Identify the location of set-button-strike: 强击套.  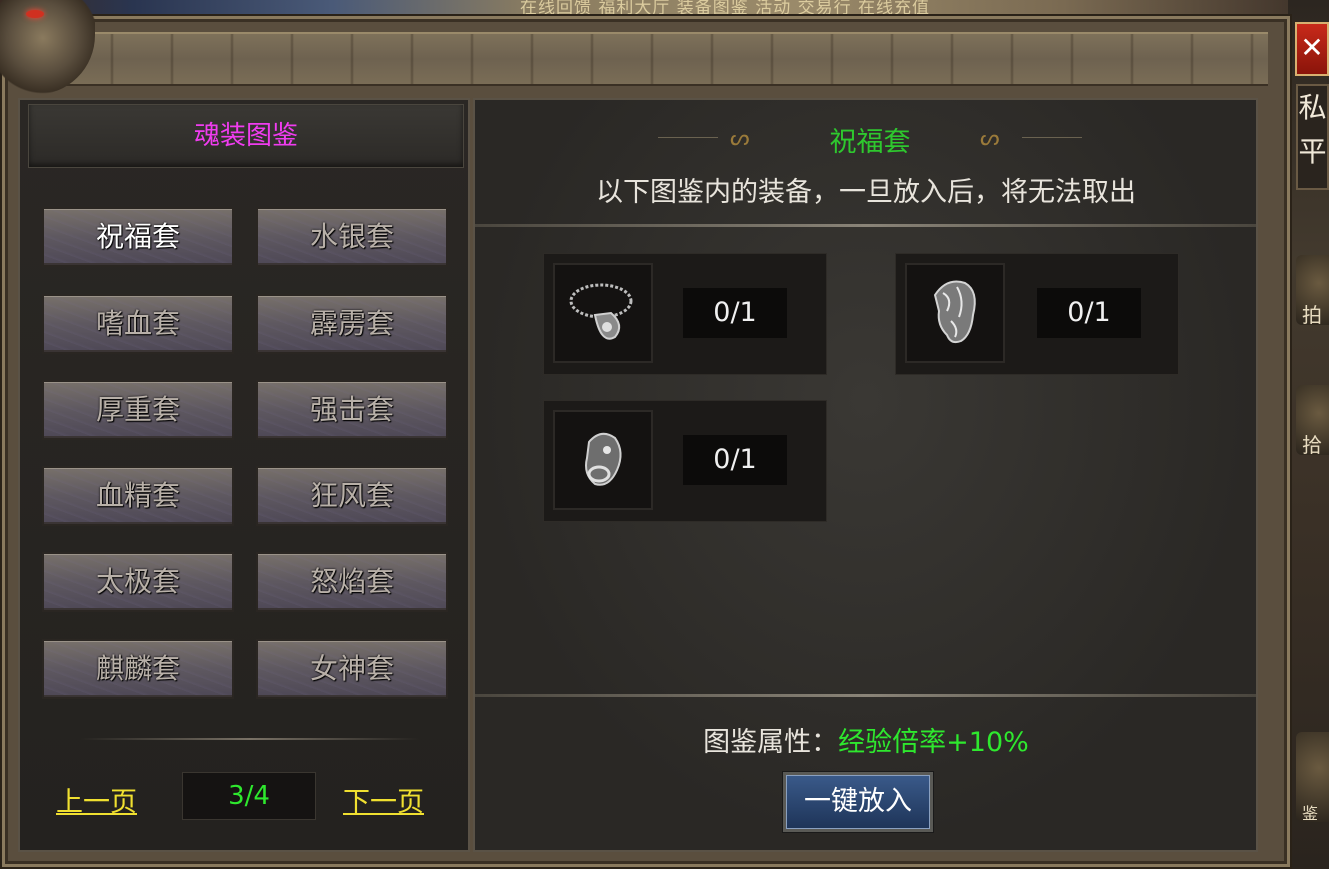
(352, 410).